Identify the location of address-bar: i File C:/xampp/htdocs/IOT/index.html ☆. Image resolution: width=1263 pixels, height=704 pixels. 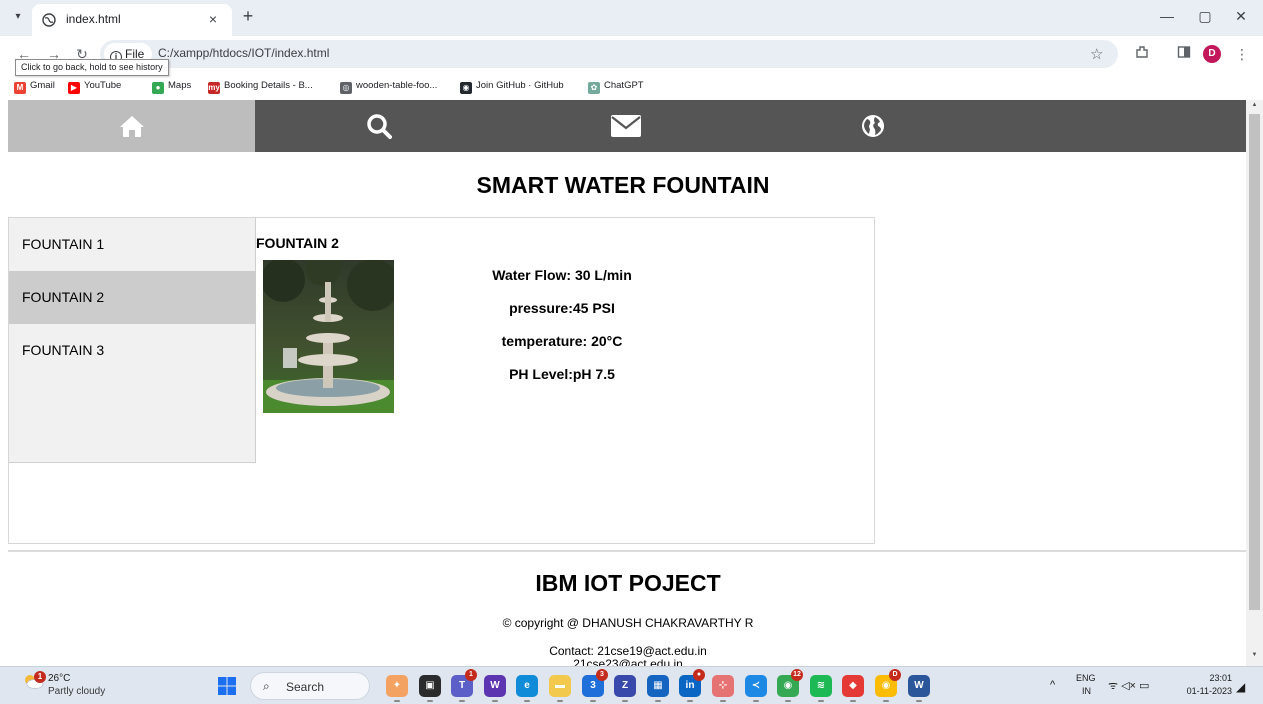
(609, 54).